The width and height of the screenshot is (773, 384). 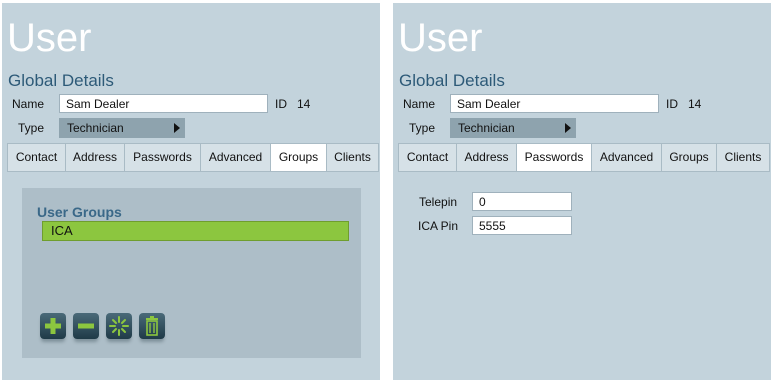 I want to click on delete-group-button, so click(x=152, y=326).